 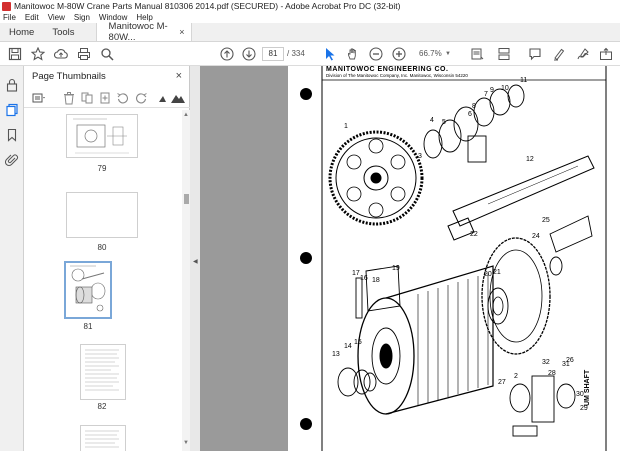 I want to click on svg-text: 19, so click(x=396, y=268).